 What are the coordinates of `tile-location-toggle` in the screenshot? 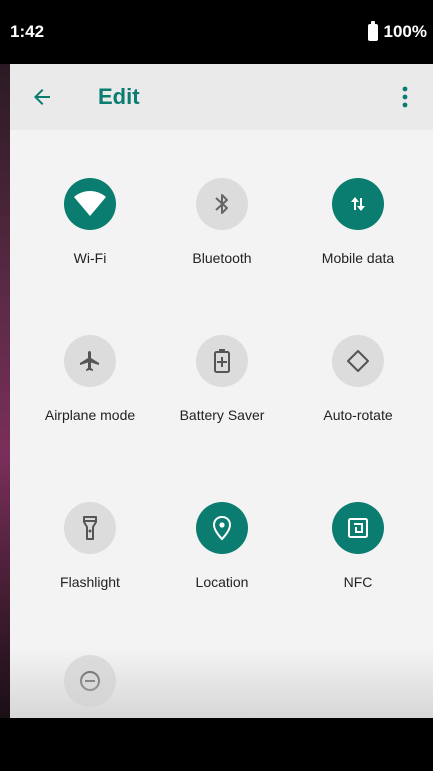 It's located at (222, 528).